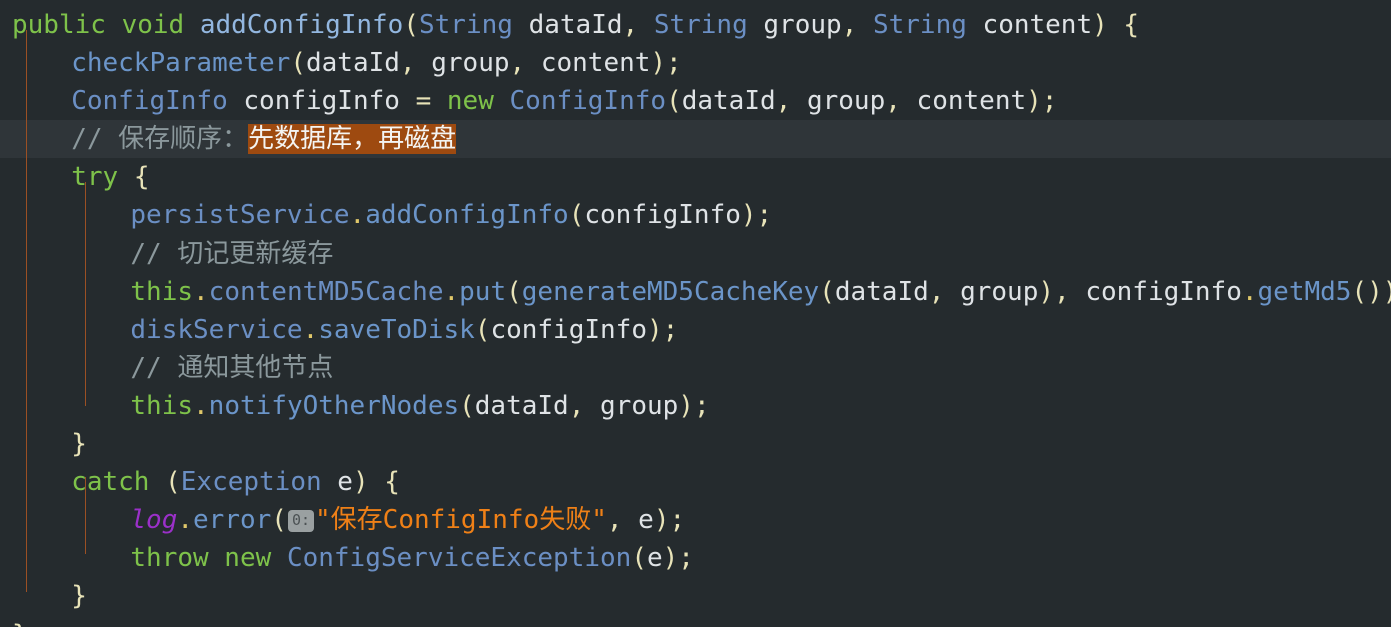 This screenshot has height=627, width=1391. Describe the element at coordinates (1371, 291) in the screenshot. I see `code-token: ());` at that location.